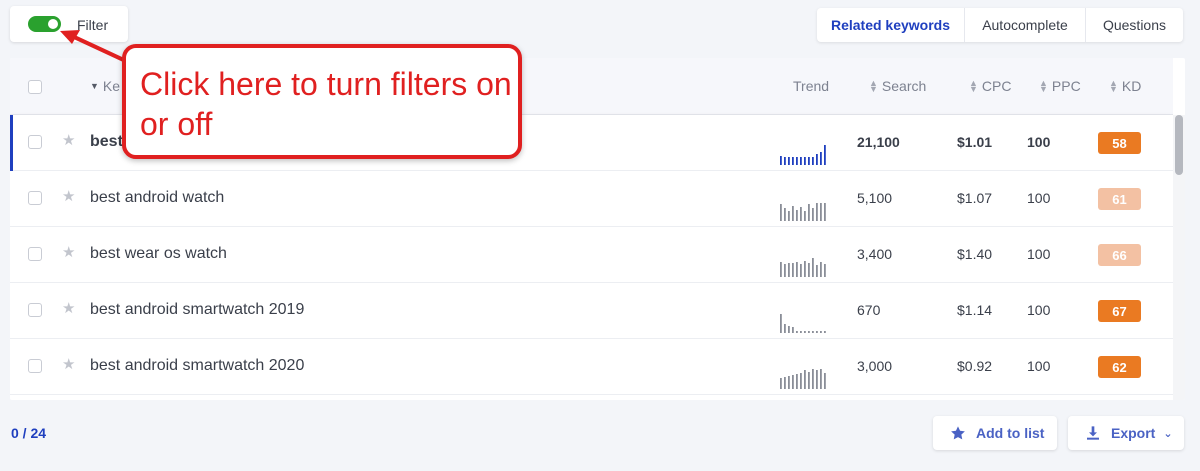 The image size is (1200, 471). I want to click on header-cpc: ▲ ▼ CPC, so click(990, 86).